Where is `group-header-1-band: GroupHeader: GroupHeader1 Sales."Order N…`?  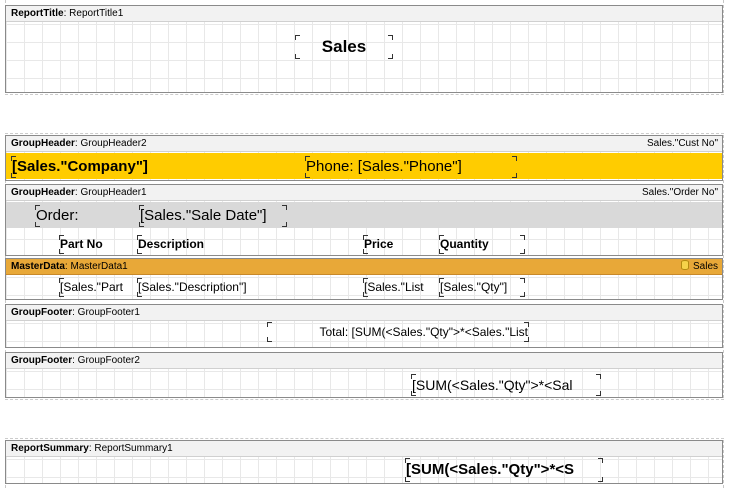 group-header-1-band: GroupHeader: GroupHeader1 Sales."Order N… is located at coordinates (364, 220).